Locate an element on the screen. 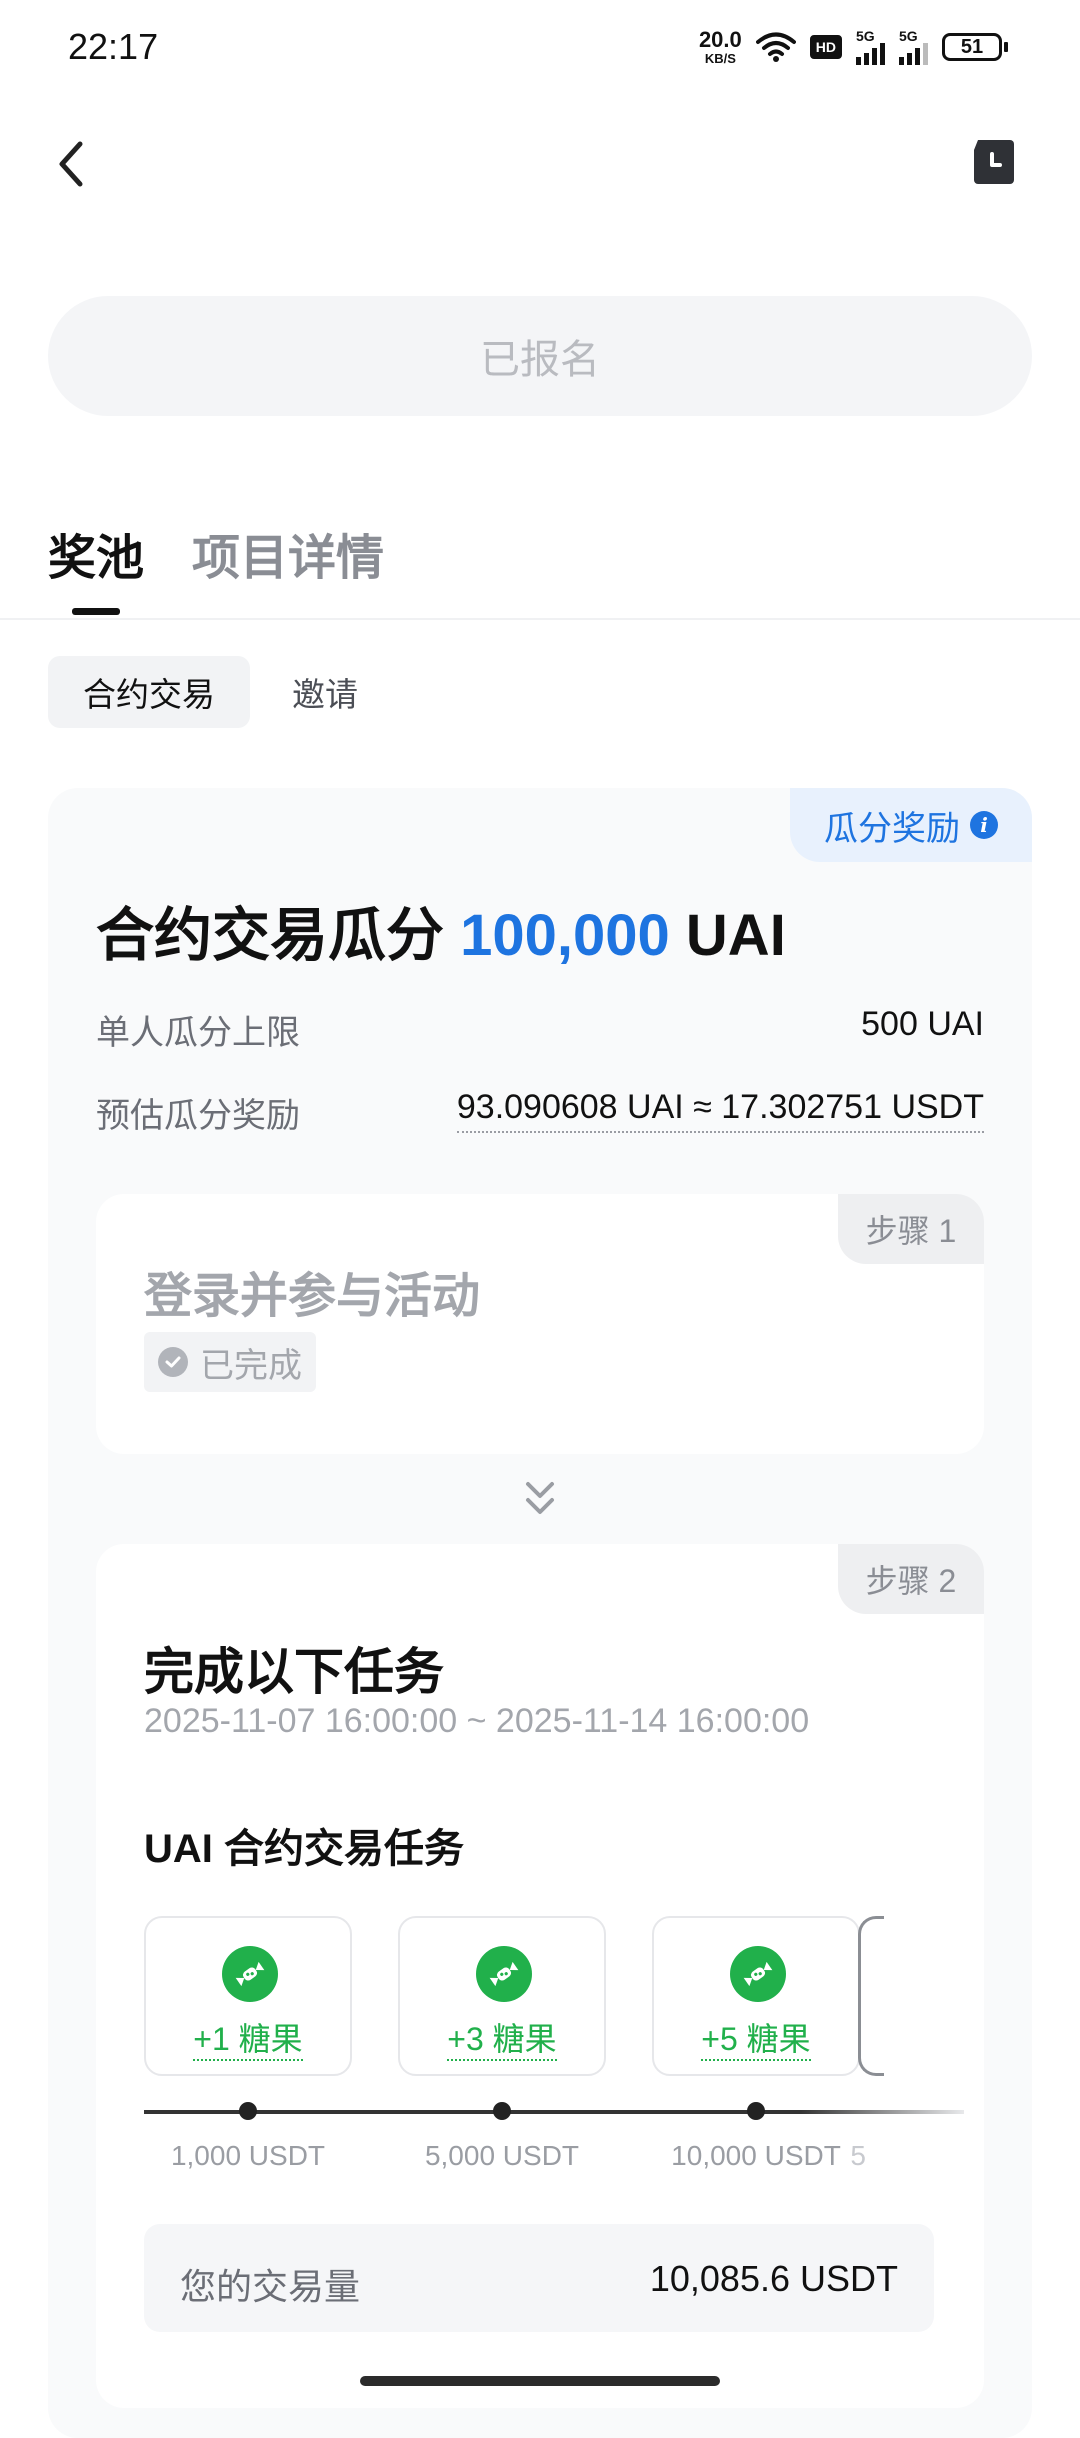  chevron-left-icon is located at coordinates (71, 164).